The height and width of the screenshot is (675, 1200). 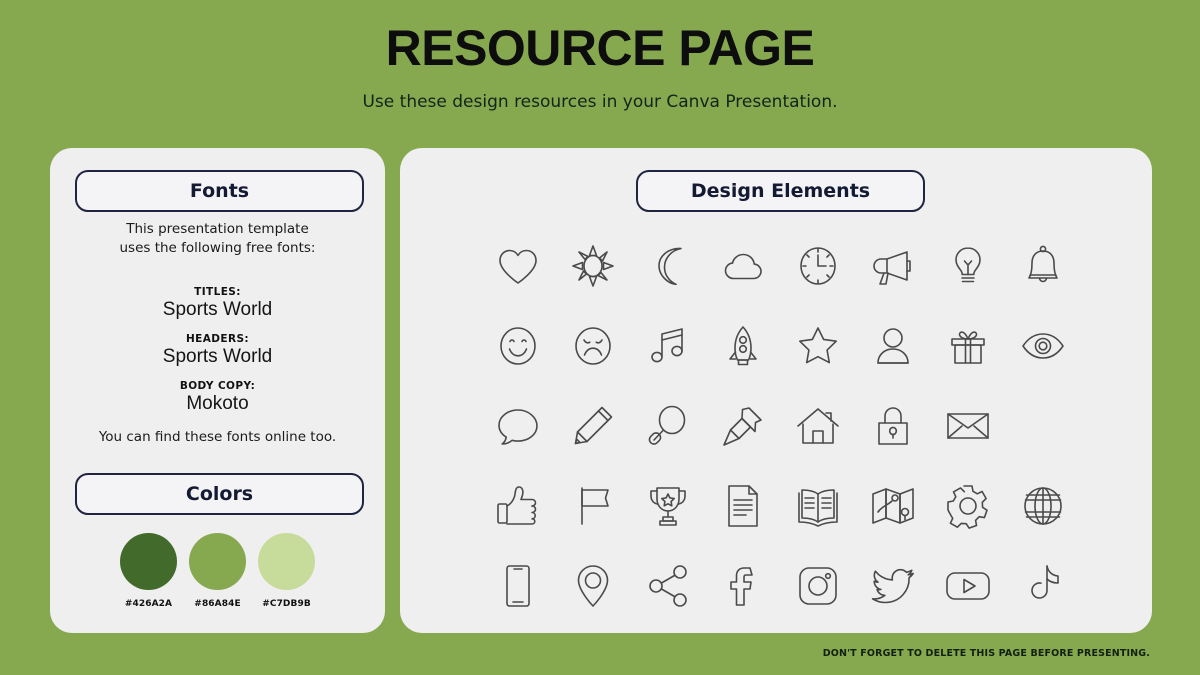 What do you see at coordinates (667, 266) in the screenshot?
I see `moon-icon` at bounding box center [667, 266].